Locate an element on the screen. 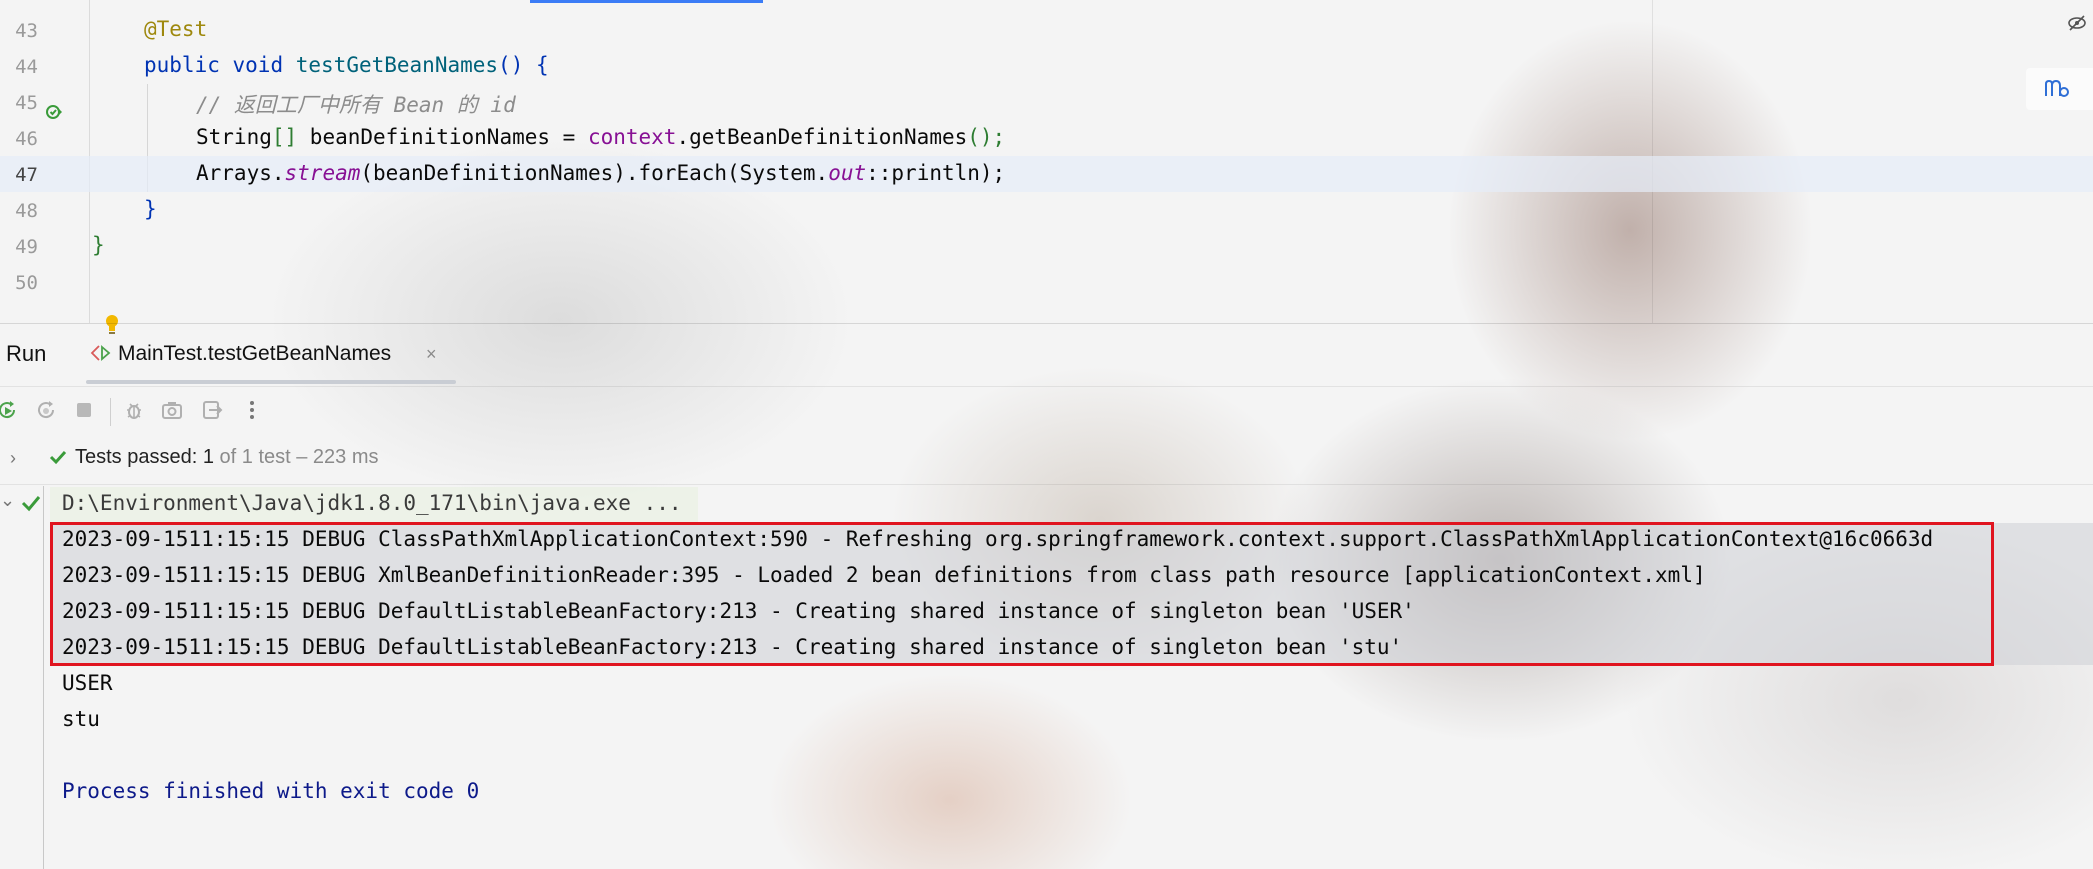  comment-token: // 返回工厂中所有 Bean 的 id is located at coordinates (356, 105).